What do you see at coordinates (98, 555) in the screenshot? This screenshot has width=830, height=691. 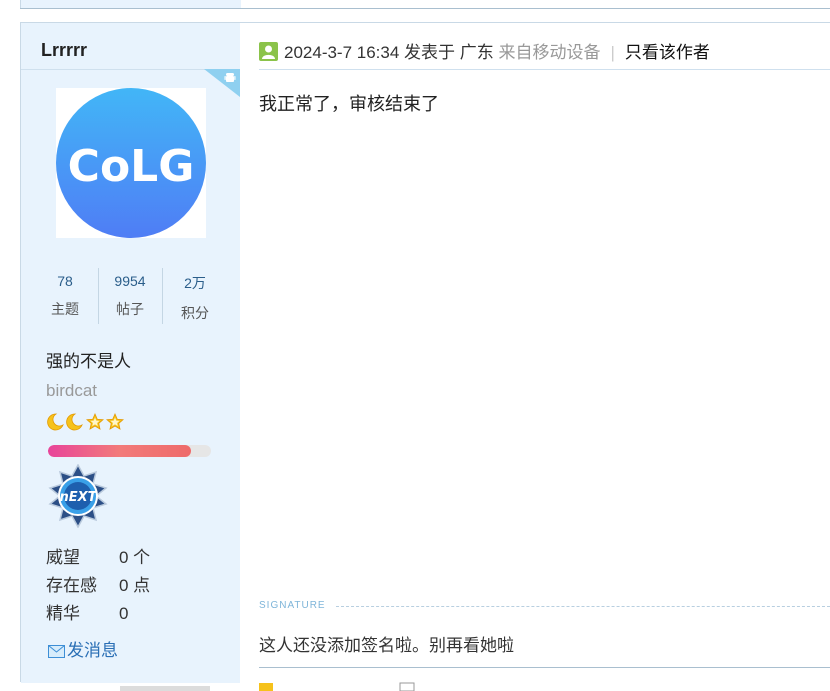 I see `info-prestige: 威望 0 个` at bounding box center [98, 555].